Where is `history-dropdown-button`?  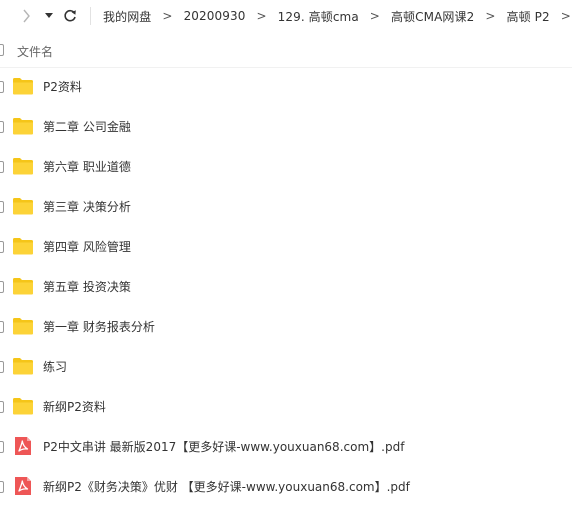
history-dropdown-button is located at coordinates (49, 16).